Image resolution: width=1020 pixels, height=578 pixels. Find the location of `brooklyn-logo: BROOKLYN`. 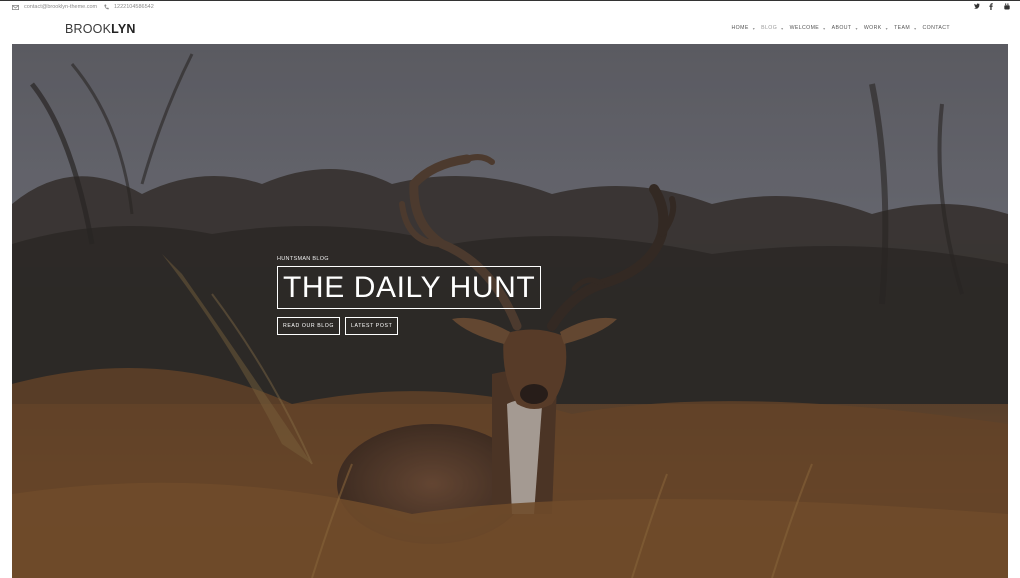

brooklyn-logo: BROOKLYN is located at coordinates (100, 29).